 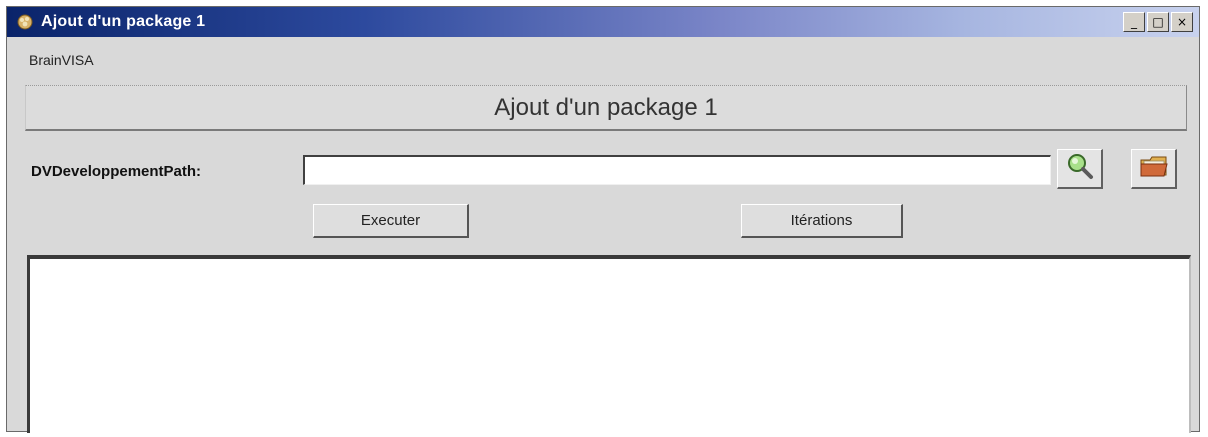 What do you see at coordinates (61, 60) in the screenshot?
I see `app-name-label: BrainVISA` at bounding box center [61, 60].